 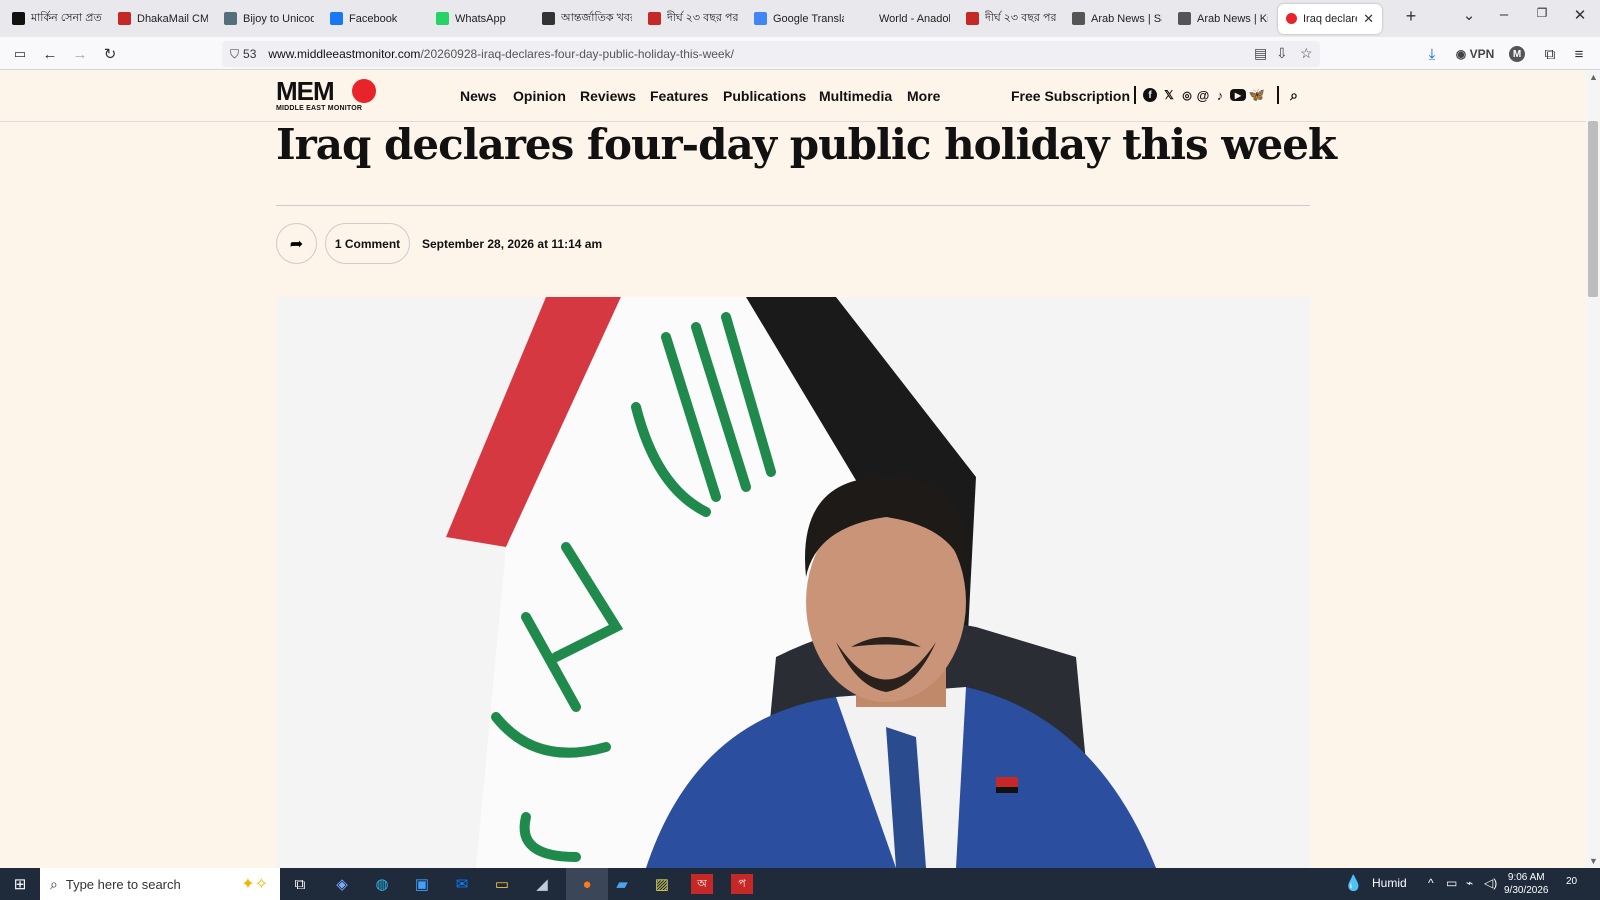 I want to click on memo-logo: MEM MIDDLE EAST MONITOR, so click(x=328, y=97).